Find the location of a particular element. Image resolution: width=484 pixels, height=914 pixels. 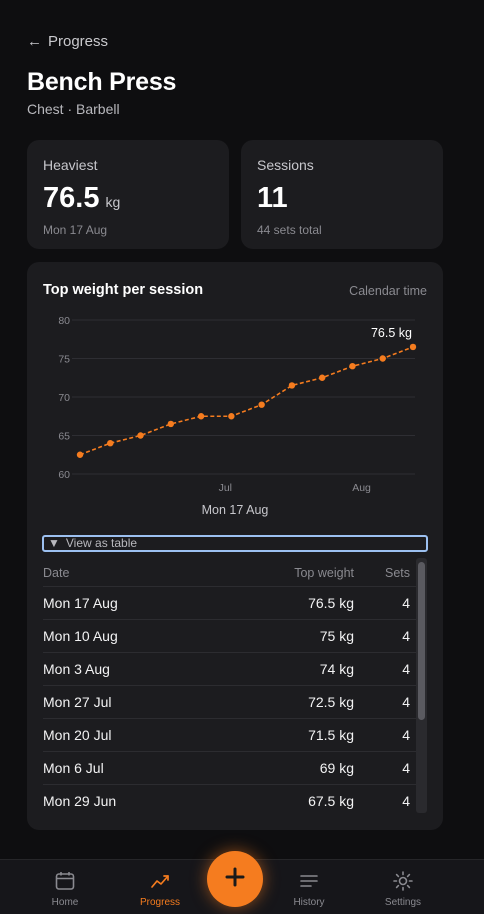

table-row: Mon 3 Aug 74 kg 4 is located at coordinates (235, 669).